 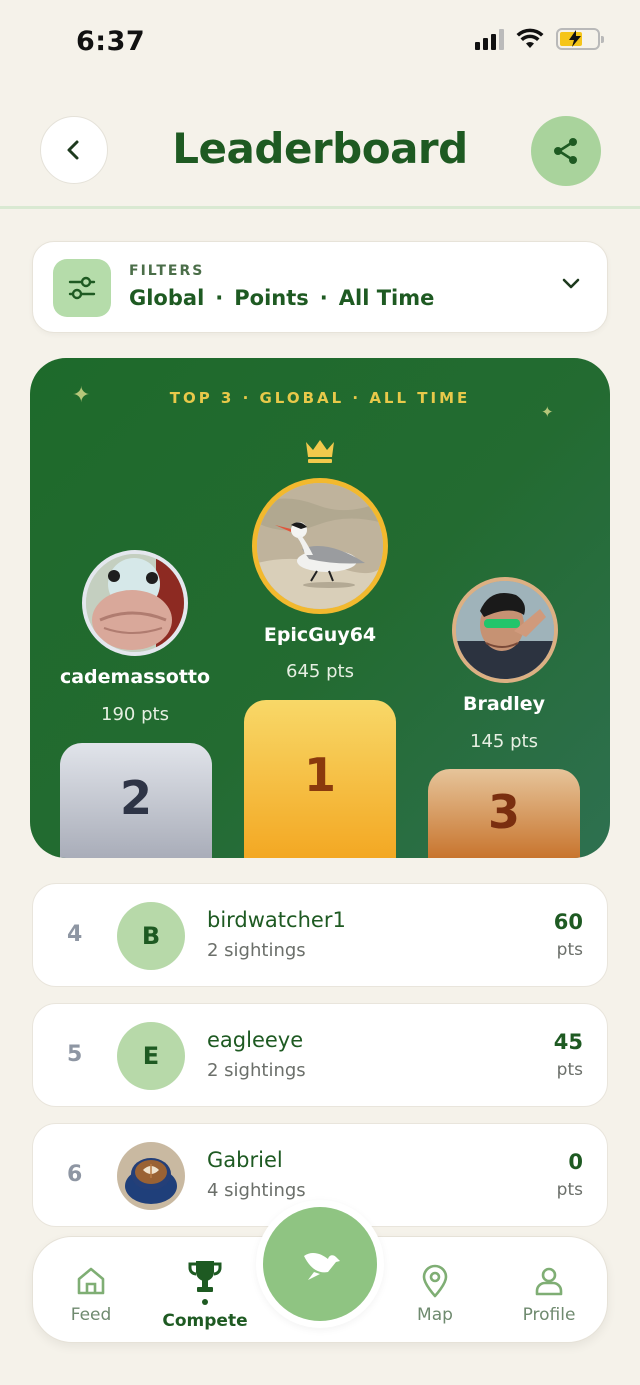 I want to click on nav-profile-label: Profile, so click(x=549, y=1315).